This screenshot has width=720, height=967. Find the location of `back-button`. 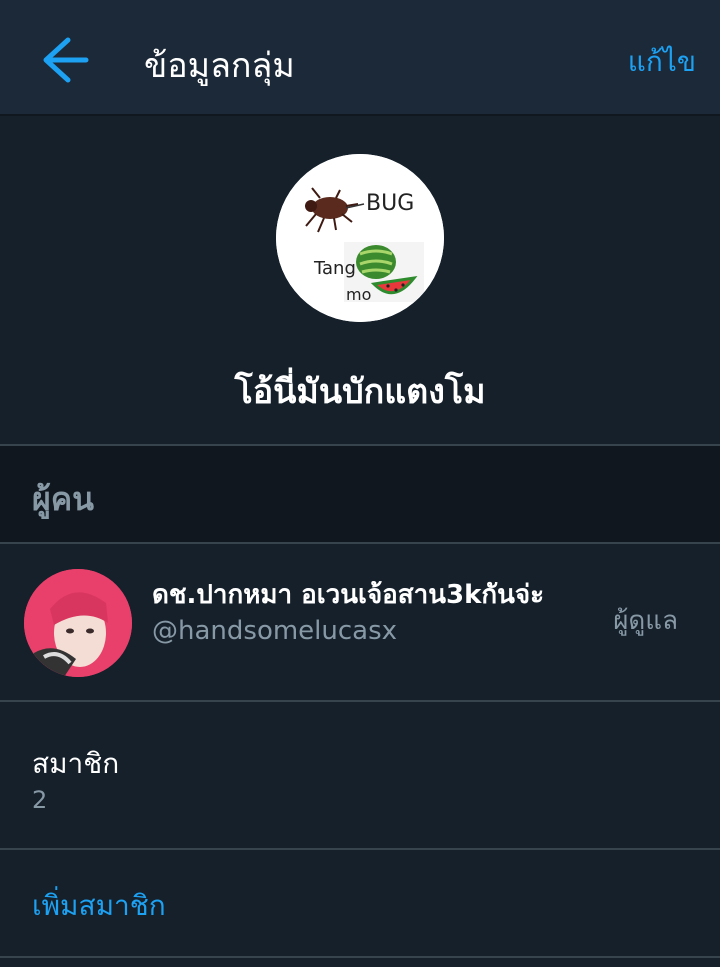

back-button is located at coordinates (62, 60).